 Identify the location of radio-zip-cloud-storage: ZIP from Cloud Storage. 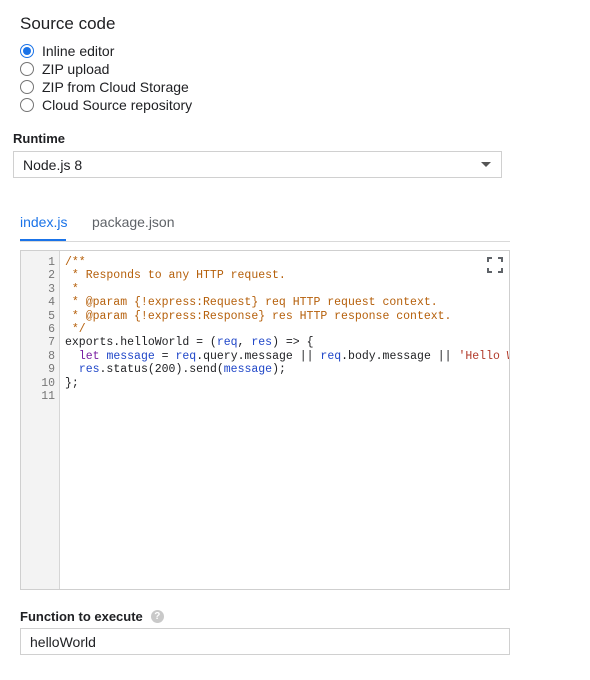
(104, 87).